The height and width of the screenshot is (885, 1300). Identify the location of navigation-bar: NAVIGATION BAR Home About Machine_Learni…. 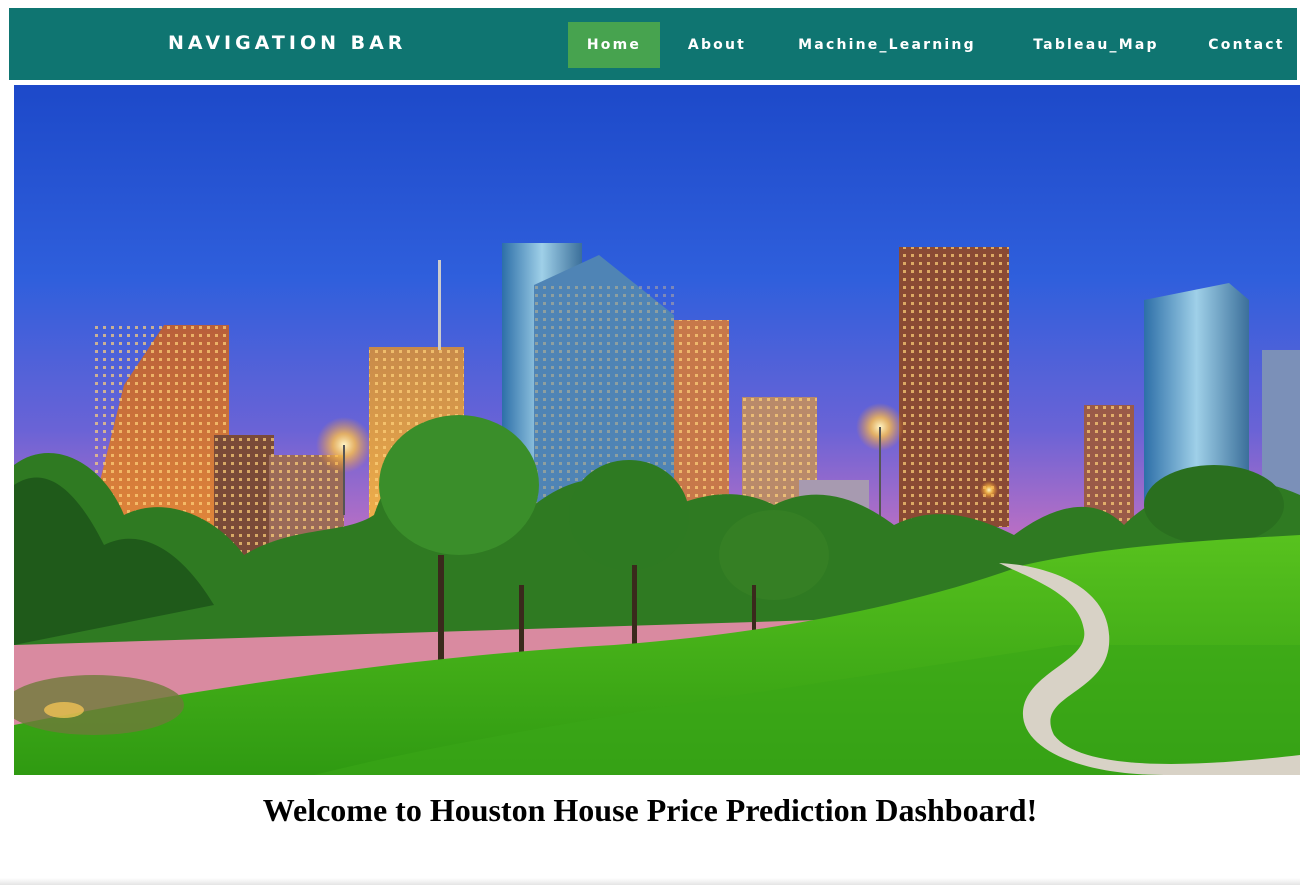
(653, 44).